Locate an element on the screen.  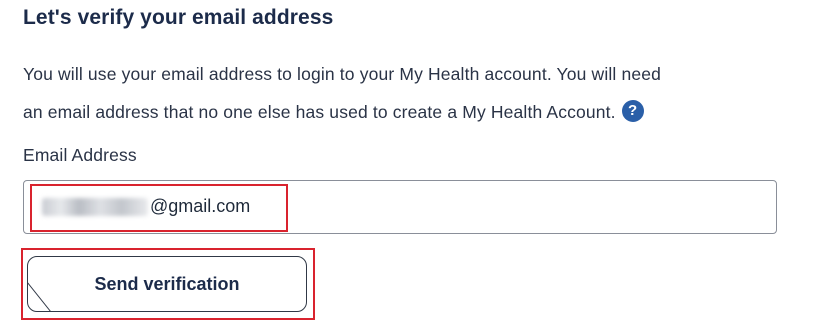
question-mark-icon: ? is located at coordinates (632, 111).